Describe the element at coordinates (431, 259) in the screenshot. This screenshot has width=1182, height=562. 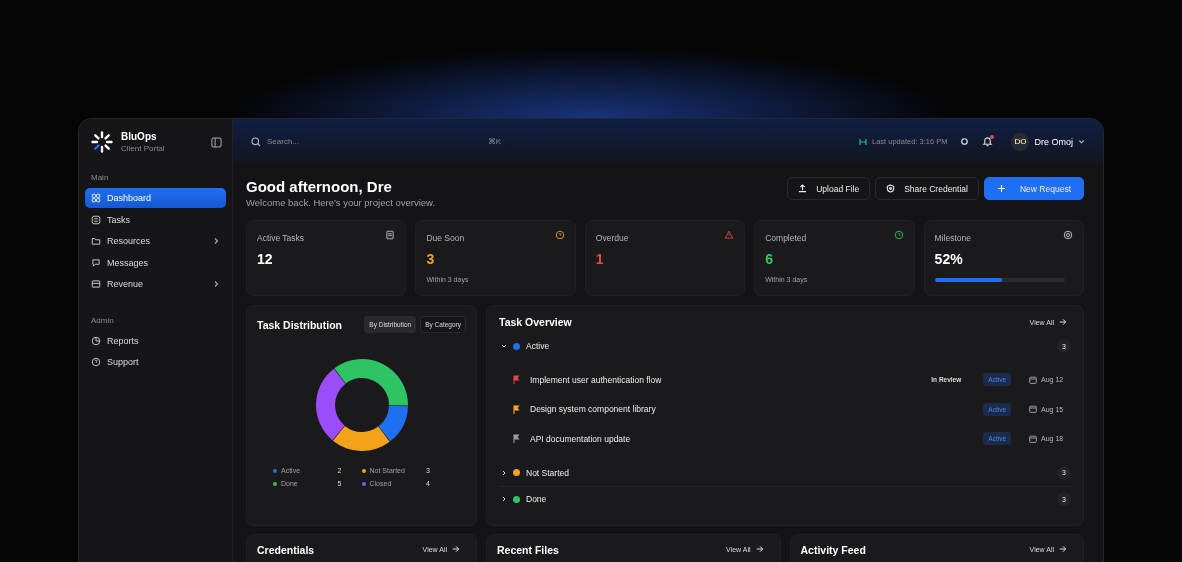
I see `stat-value: 3` at that location.